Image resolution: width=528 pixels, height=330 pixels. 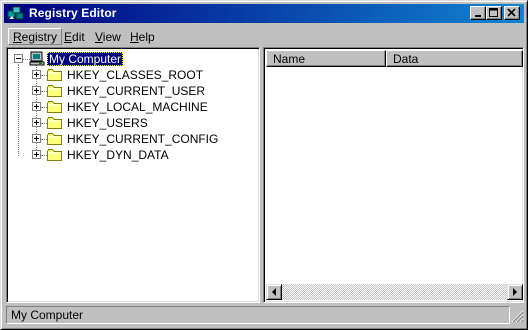 I want to click on collapse-icon, so click(x=18, y=58).